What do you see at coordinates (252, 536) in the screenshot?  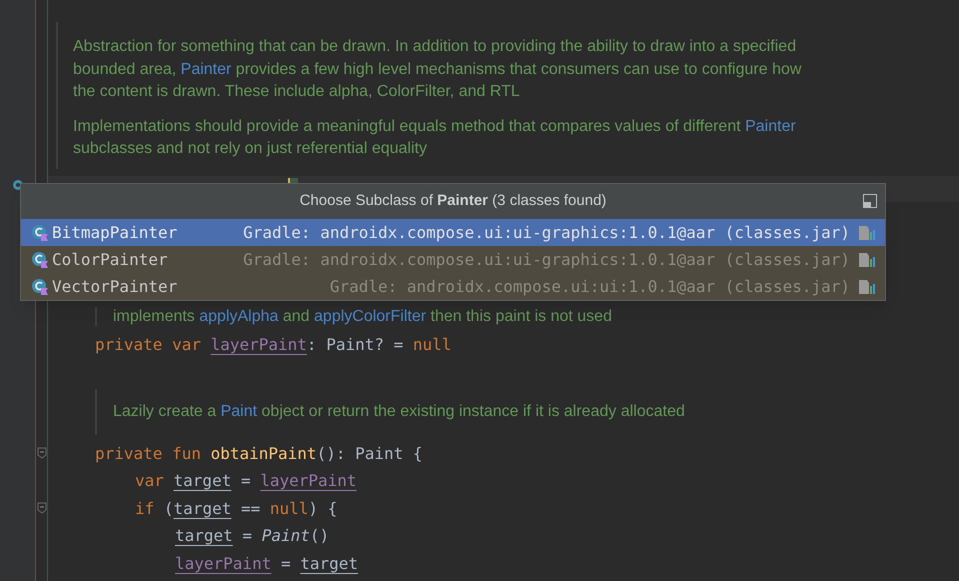 I see `code-line: target = Paint()` at bounding box center [252, 536].